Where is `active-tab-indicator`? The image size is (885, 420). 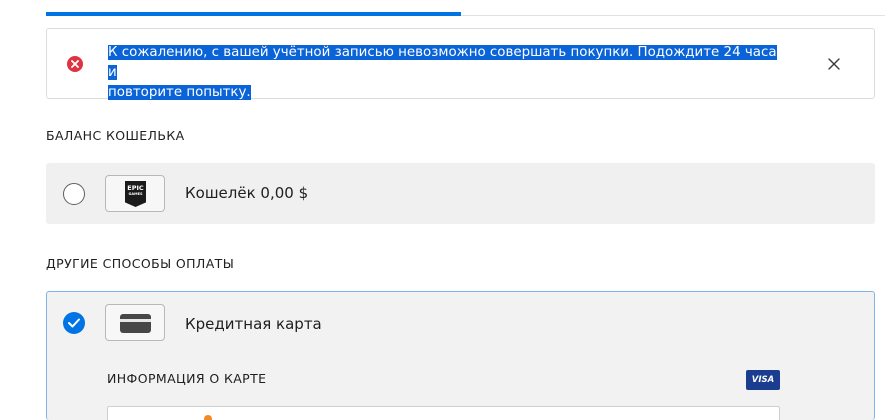
active-tab-indicator is located at coordinates (253, 14).